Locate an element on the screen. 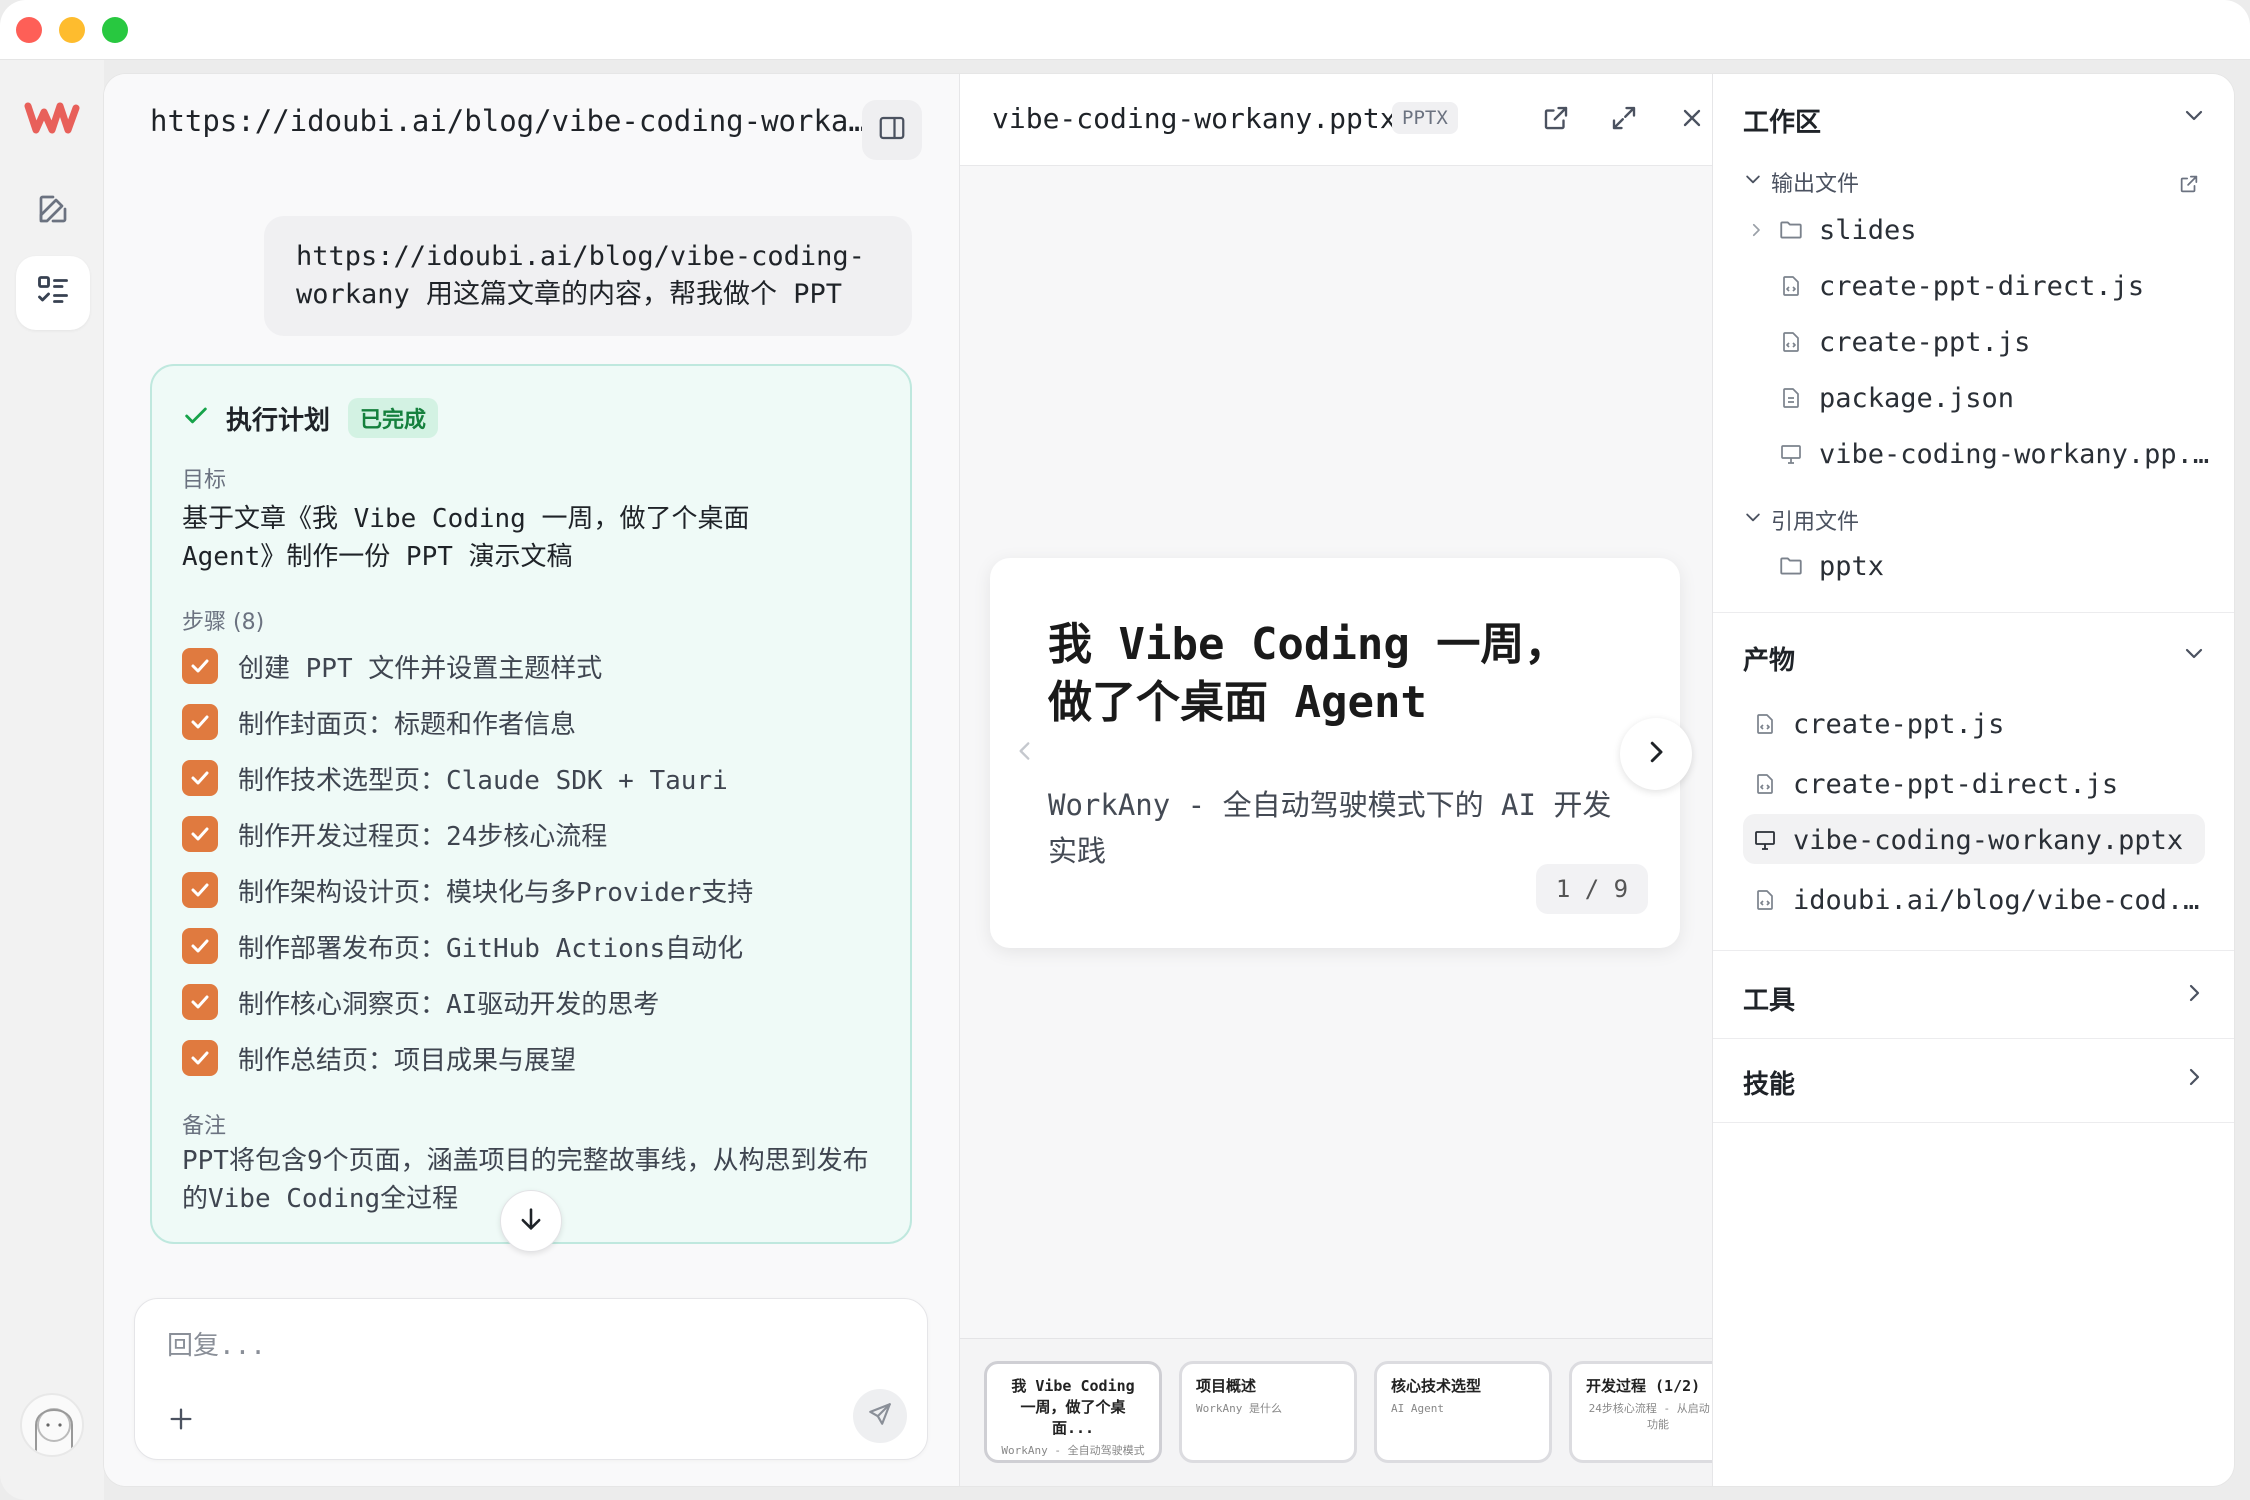 This screenshot has height=1500, width=2250. tree-item-create-ppt: create-ppt.js is located at coordinates (1997, 342).